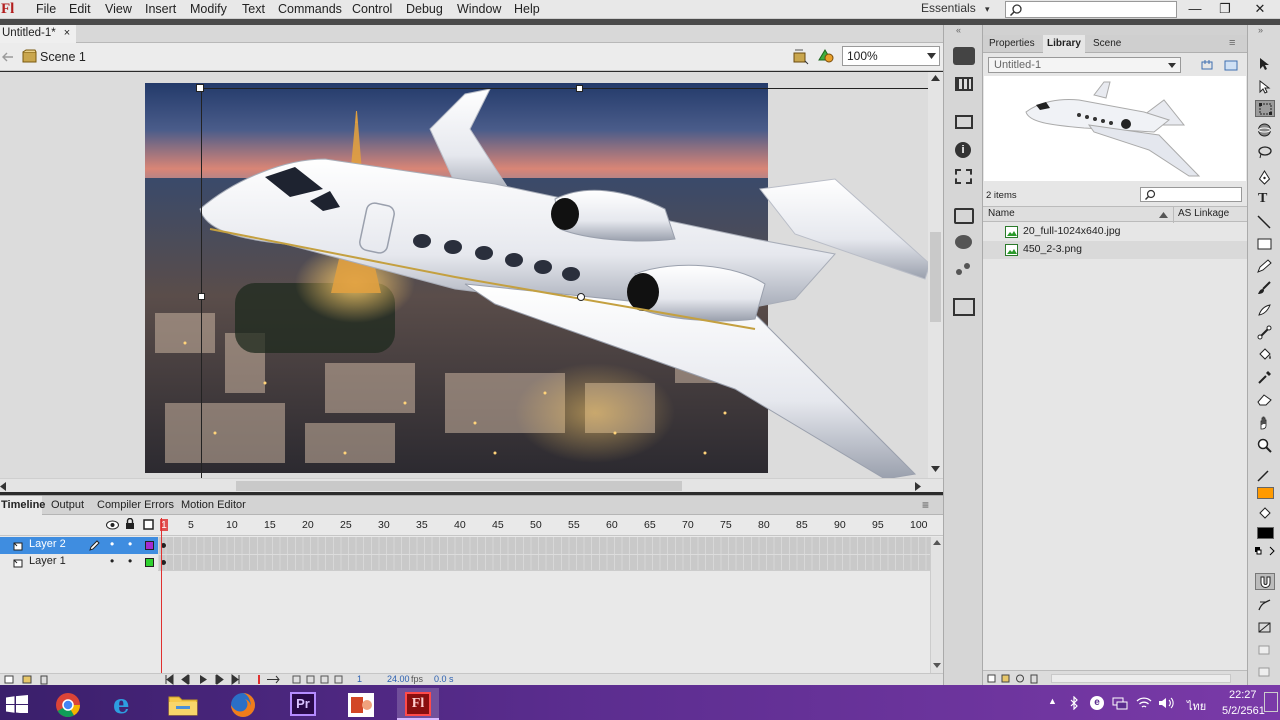  Describe the element at coordinates (310, 9) in the screenshot. I see `menu-commands: Commands` at that location.